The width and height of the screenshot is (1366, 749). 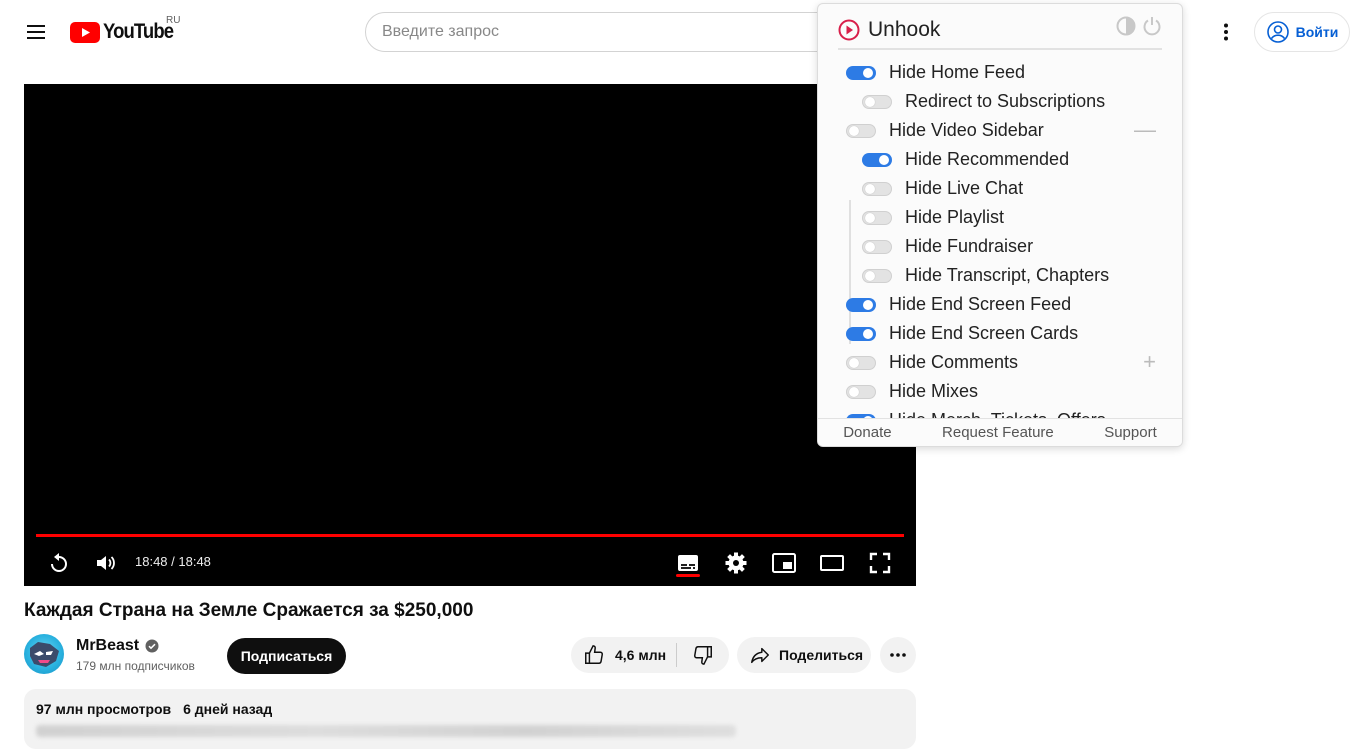 I want to click on description-text-blurred, so click(x=386, y=731).